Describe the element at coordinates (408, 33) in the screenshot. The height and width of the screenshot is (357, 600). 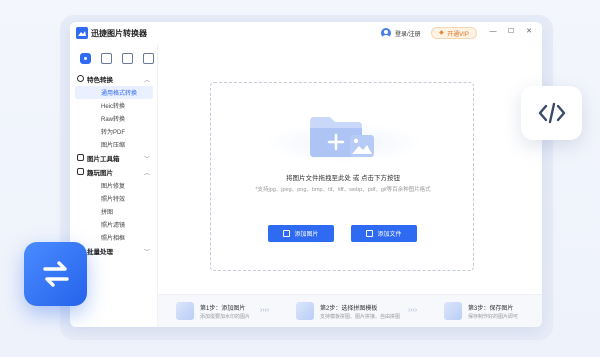
I see `login-register-link: 登录/注册` at that location.